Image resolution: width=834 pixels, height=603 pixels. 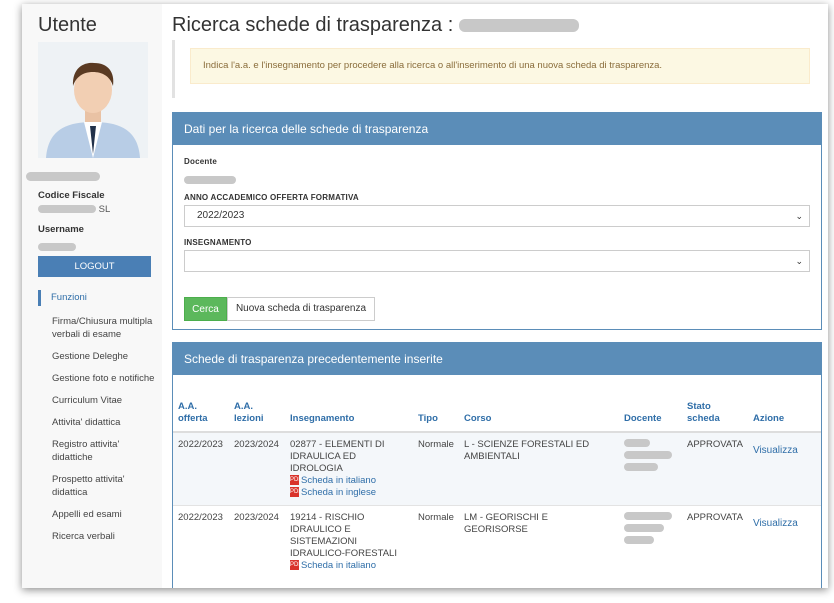 What do you see at coordinates (98, 356) in the screenshot?
I see `menu-item-gestione-deleghe: Gestione Deleghe` at bounding box center [98, 356].